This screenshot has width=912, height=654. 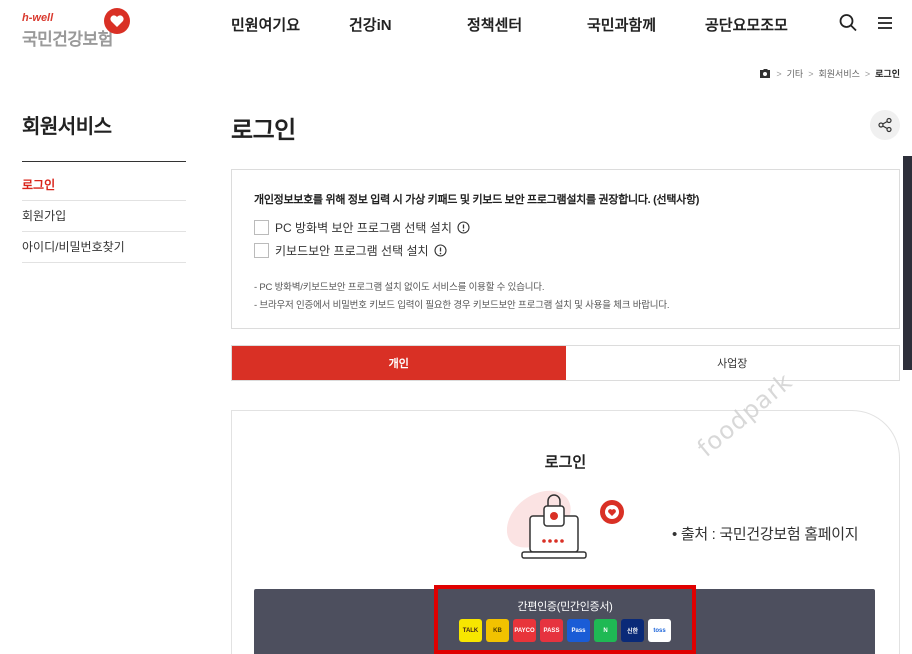 I want to click on breadcrumb-current: 로그인, so click(x=887, y=74).